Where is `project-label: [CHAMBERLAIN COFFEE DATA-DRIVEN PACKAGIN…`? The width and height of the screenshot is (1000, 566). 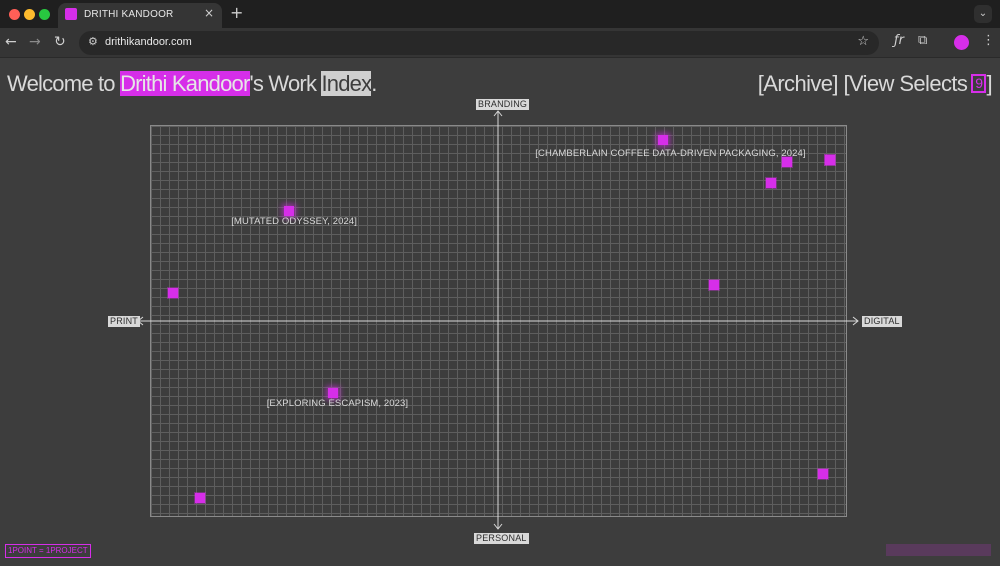 project-label: [CHAMBERLAIN COFFEE DATA-DRIVEN PACKAGIN… is located at coordinates (670, 153).